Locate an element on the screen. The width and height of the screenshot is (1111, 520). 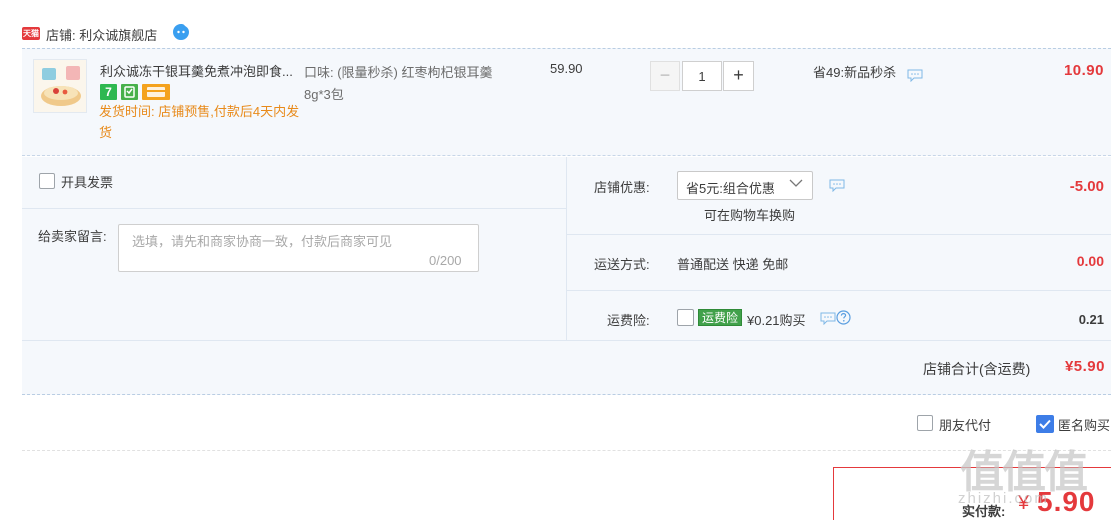
product-promo-text: 省49:新品秒杀 is located at coordinates (855, 72).